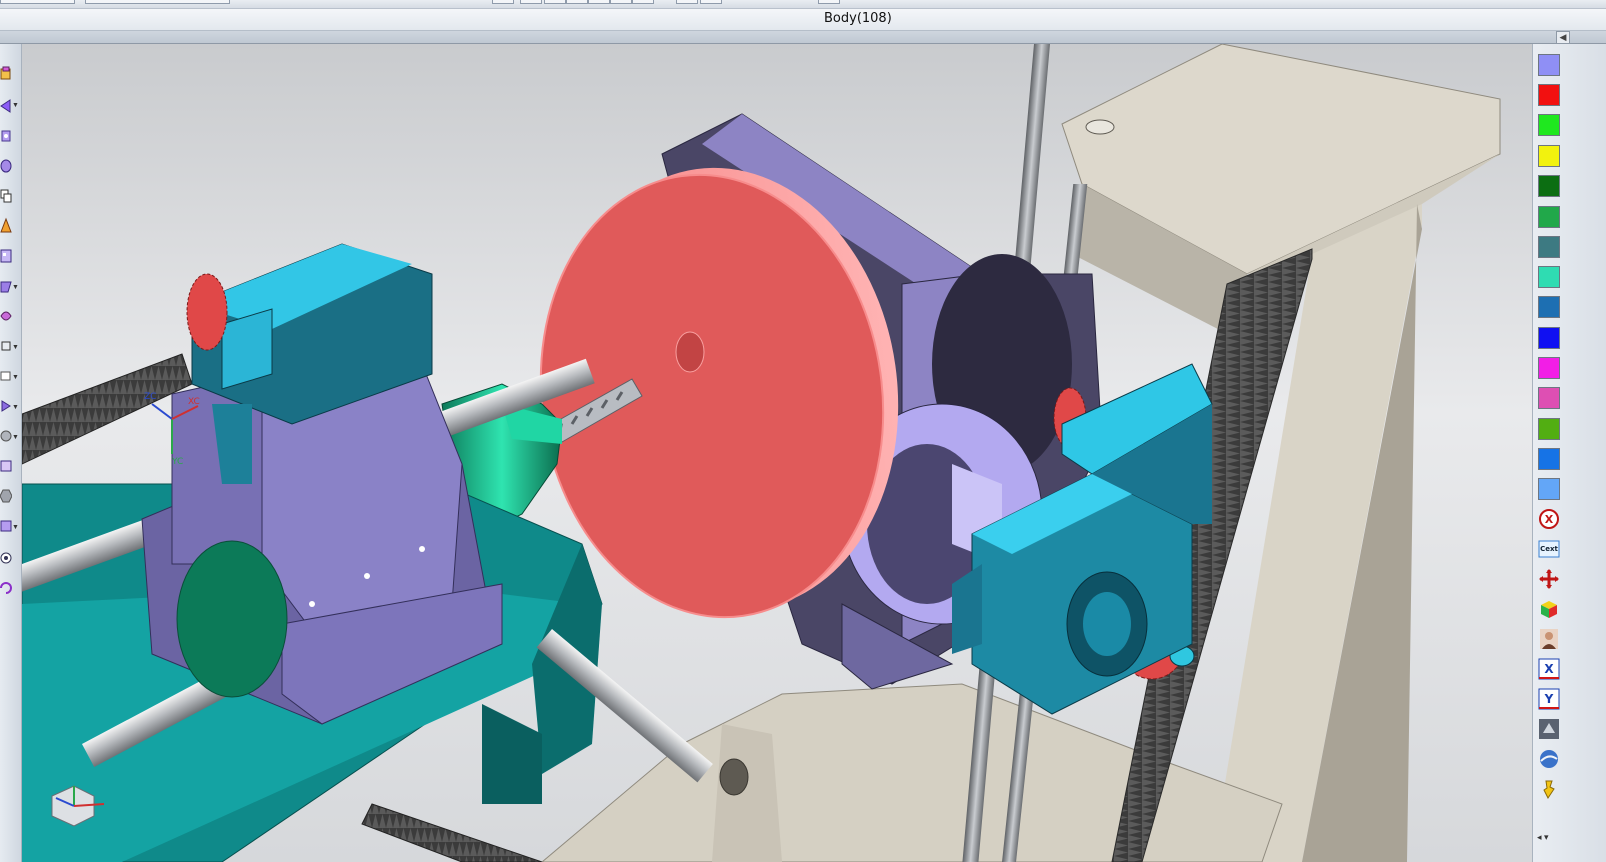  I want to click on settings-tool-icon, so click(6, 558).